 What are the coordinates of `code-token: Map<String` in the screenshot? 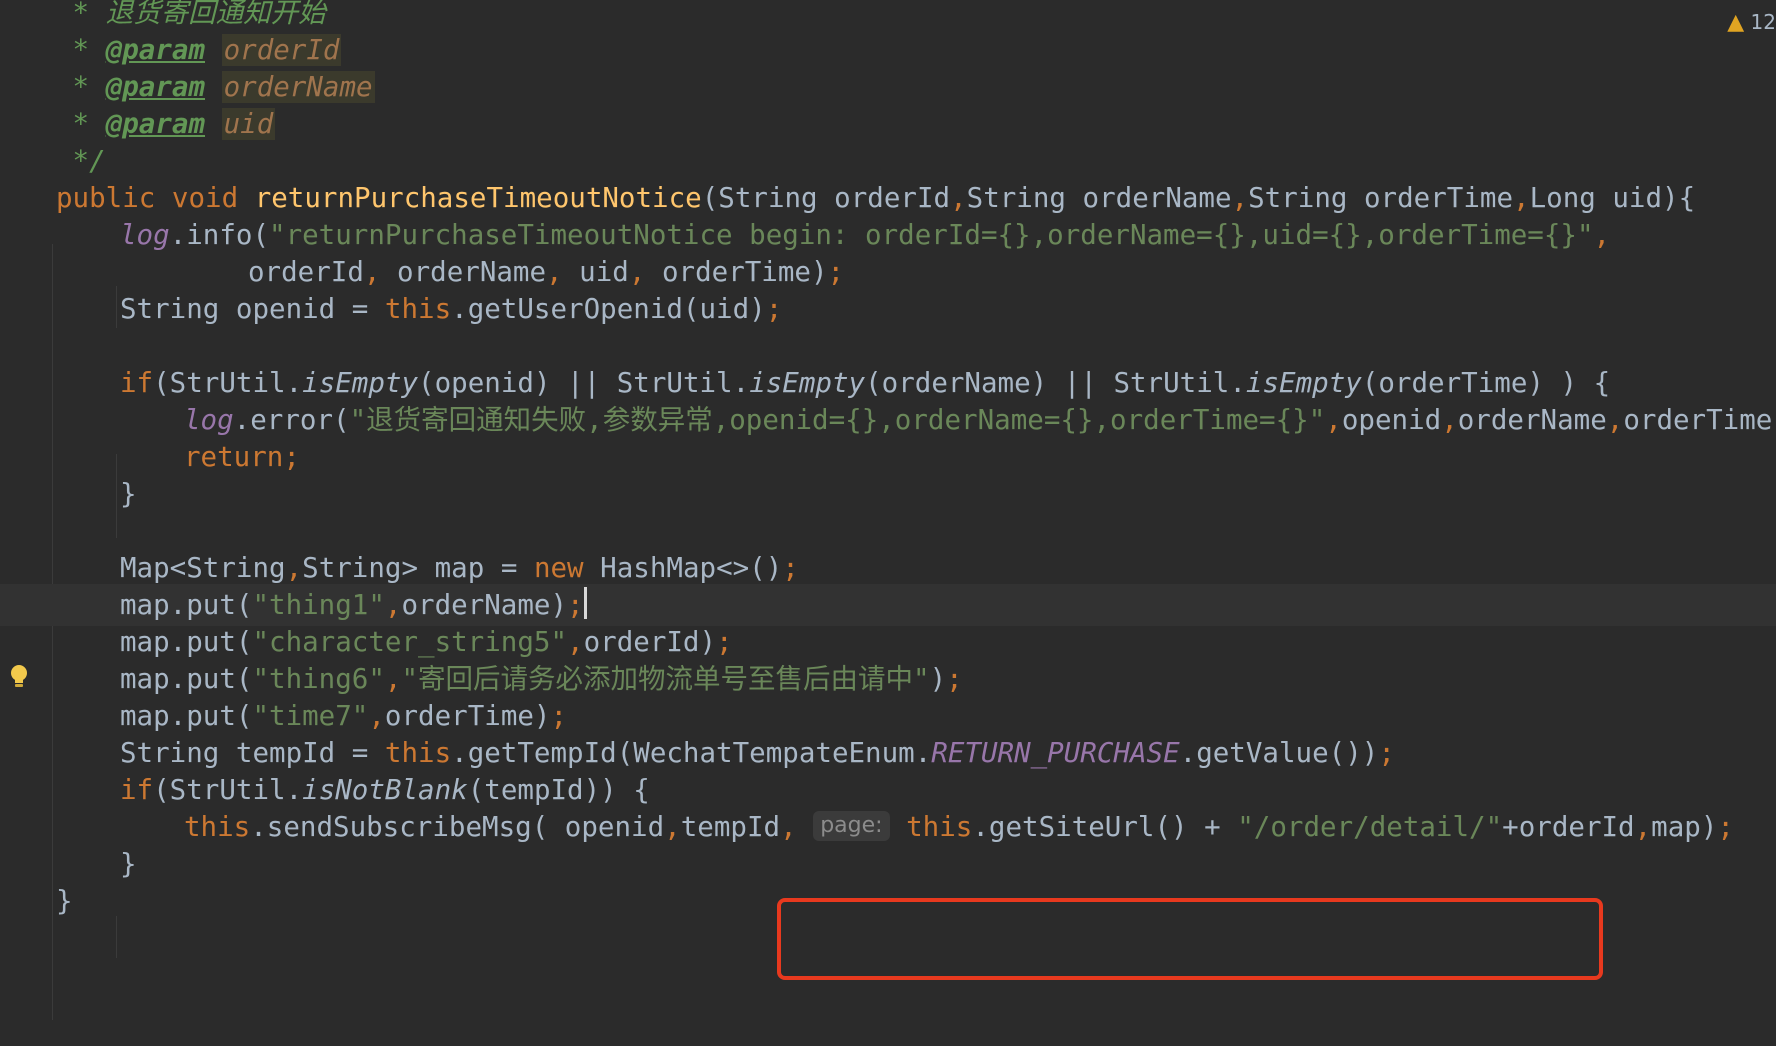 It's located at (203, 568).